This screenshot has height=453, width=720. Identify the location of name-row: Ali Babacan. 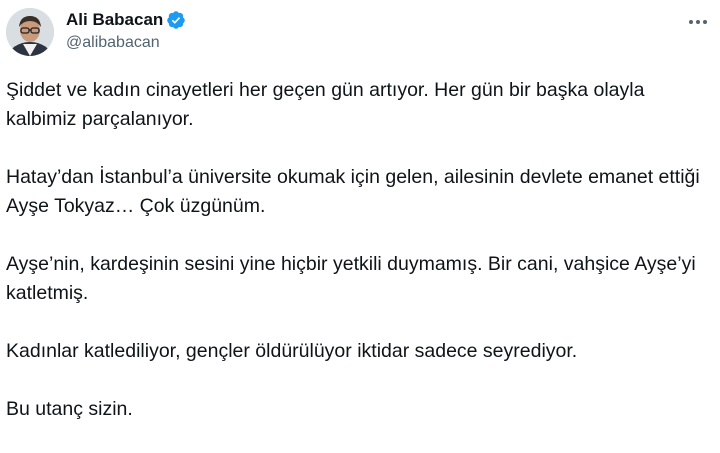
(126, 20).